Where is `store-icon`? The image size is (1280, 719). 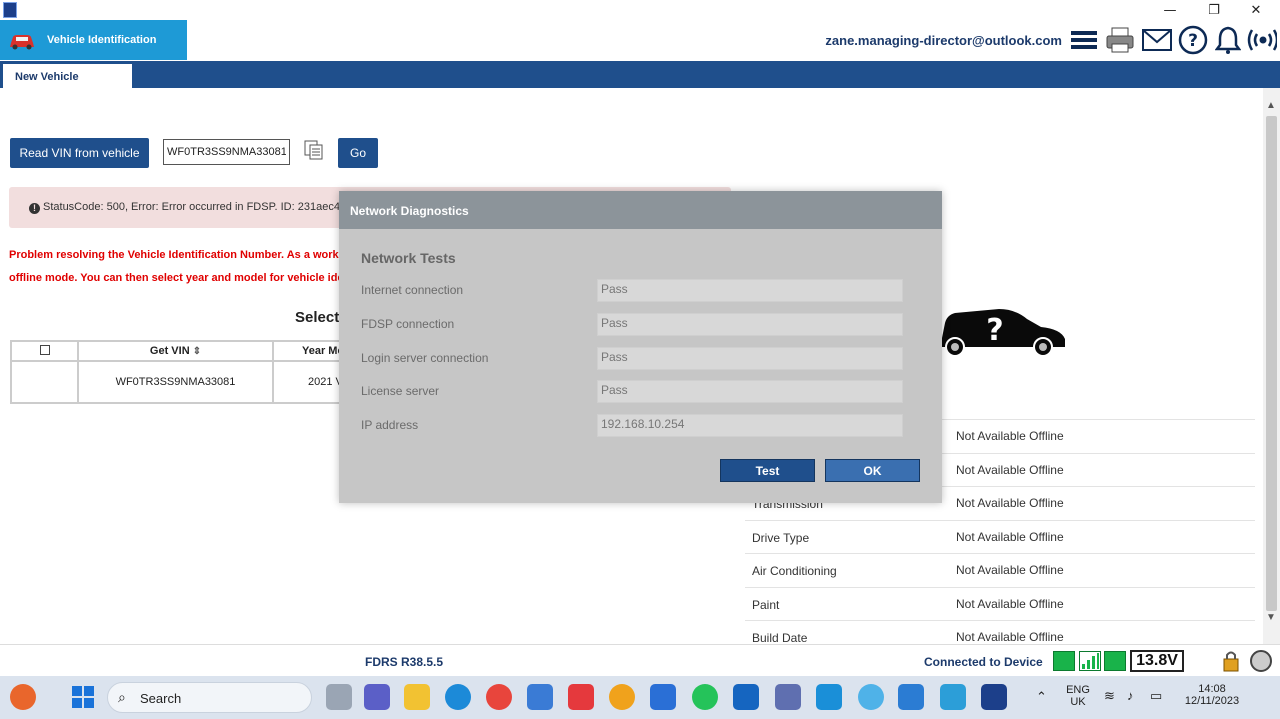
store-icon is located at coordinates (540, 697).